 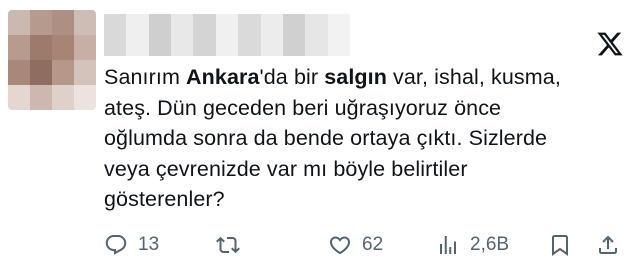 I want to click on tweet-text-bold: salgın, so click(x=355, y=77).